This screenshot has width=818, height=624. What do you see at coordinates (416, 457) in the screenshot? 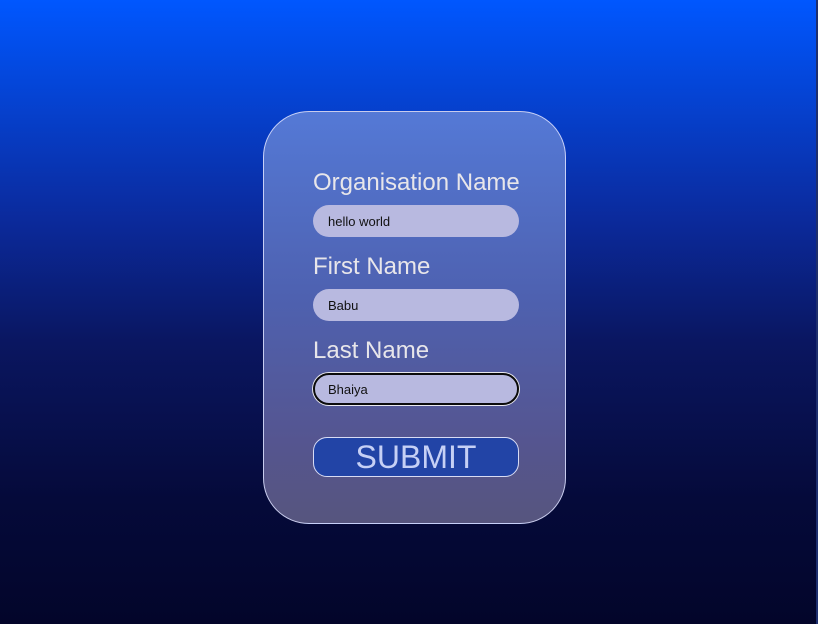
I see `submit-button: SUBMIT` at bounding box center [416, 457].